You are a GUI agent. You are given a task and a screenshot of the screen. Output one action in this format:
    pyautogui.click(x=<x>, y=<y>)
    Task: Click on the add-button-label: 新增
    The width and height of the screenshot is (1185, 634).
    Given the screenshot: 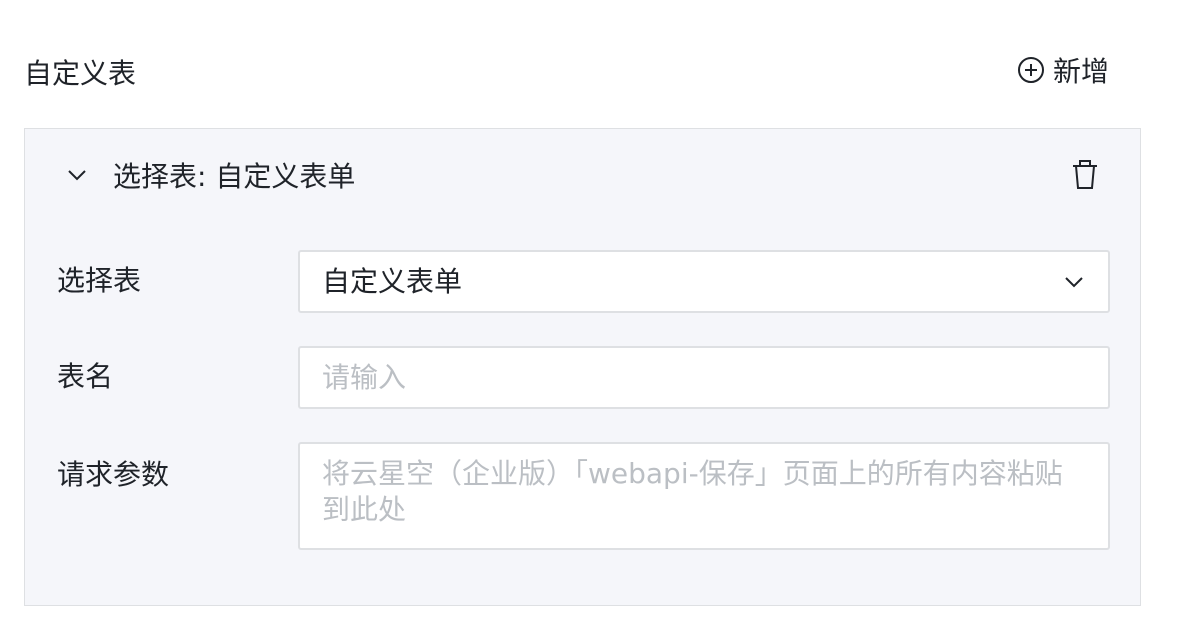 What is the action you would take?
    pyautogui.click(x=1081, y=71)
    